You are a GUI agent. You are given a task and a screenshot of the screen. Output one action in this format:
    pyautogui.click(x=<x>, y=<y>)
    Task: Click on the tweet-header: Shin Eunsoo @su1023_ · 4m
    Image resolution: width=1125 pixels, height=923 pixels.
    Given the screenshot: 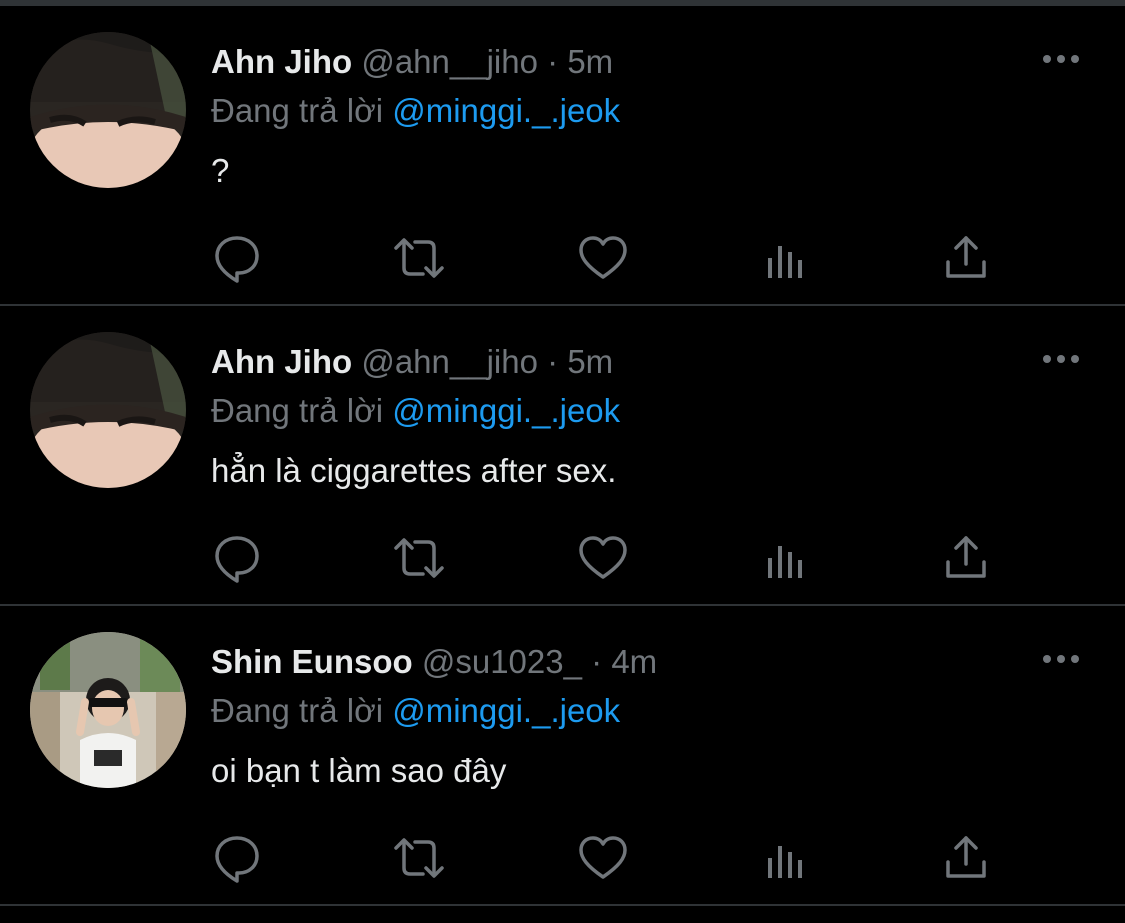 What is the action you would take?
    pyautogui.click(x=434, y=662)
    